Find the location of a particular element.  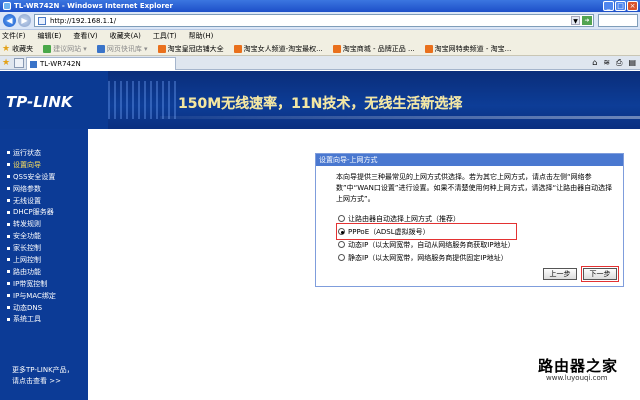

window-title: TL-WR742N - Windows Internet Explorer is located at coordinates (93, 6).